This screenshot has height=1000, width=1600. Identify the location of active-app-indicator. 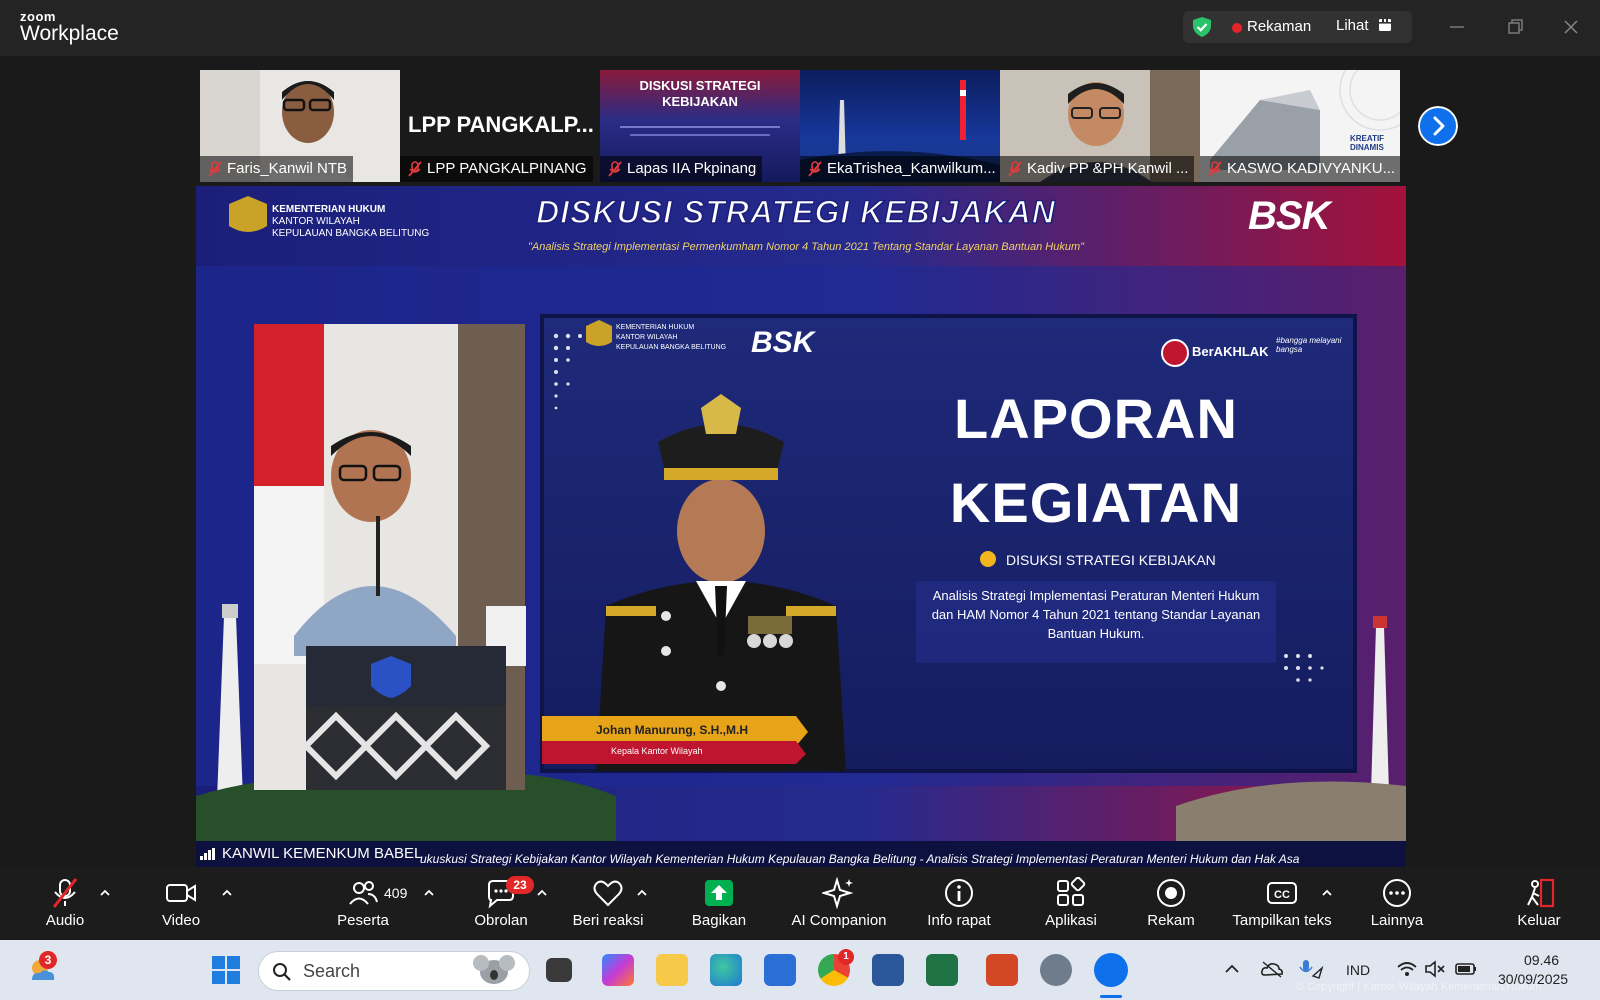
(1111, 996).